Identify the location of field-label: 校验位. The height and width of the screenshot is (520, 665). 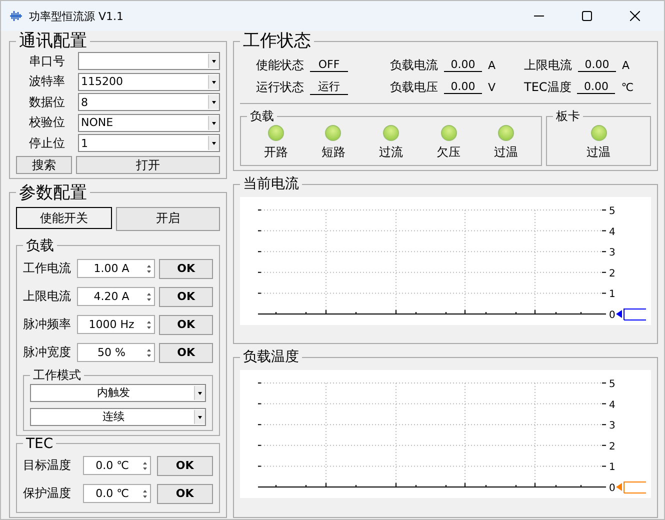
(47, 123).